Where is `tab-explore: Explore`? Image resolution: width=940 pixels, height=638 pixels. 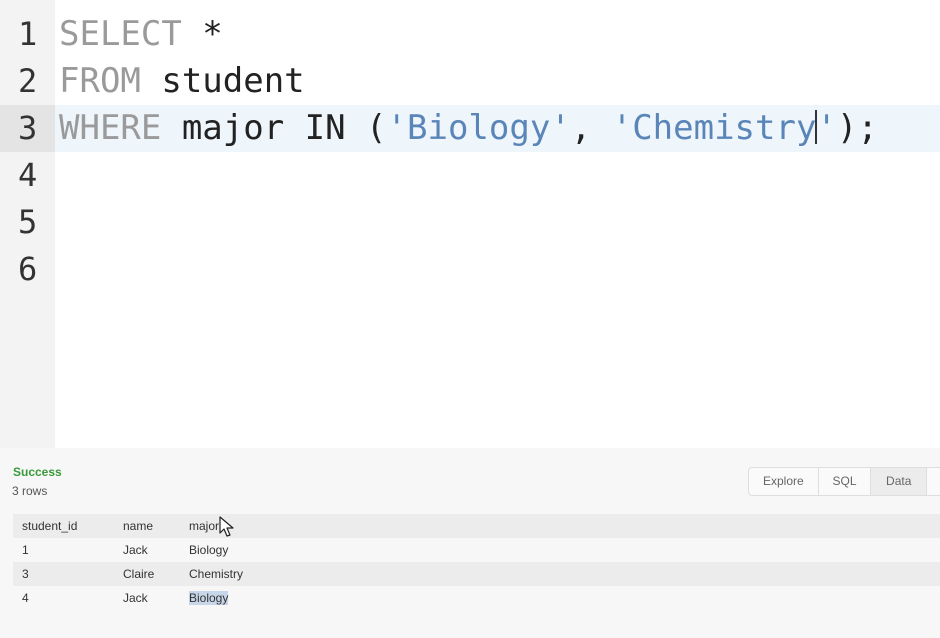
tab-explore: Explore is located at coordinates (784, 481).